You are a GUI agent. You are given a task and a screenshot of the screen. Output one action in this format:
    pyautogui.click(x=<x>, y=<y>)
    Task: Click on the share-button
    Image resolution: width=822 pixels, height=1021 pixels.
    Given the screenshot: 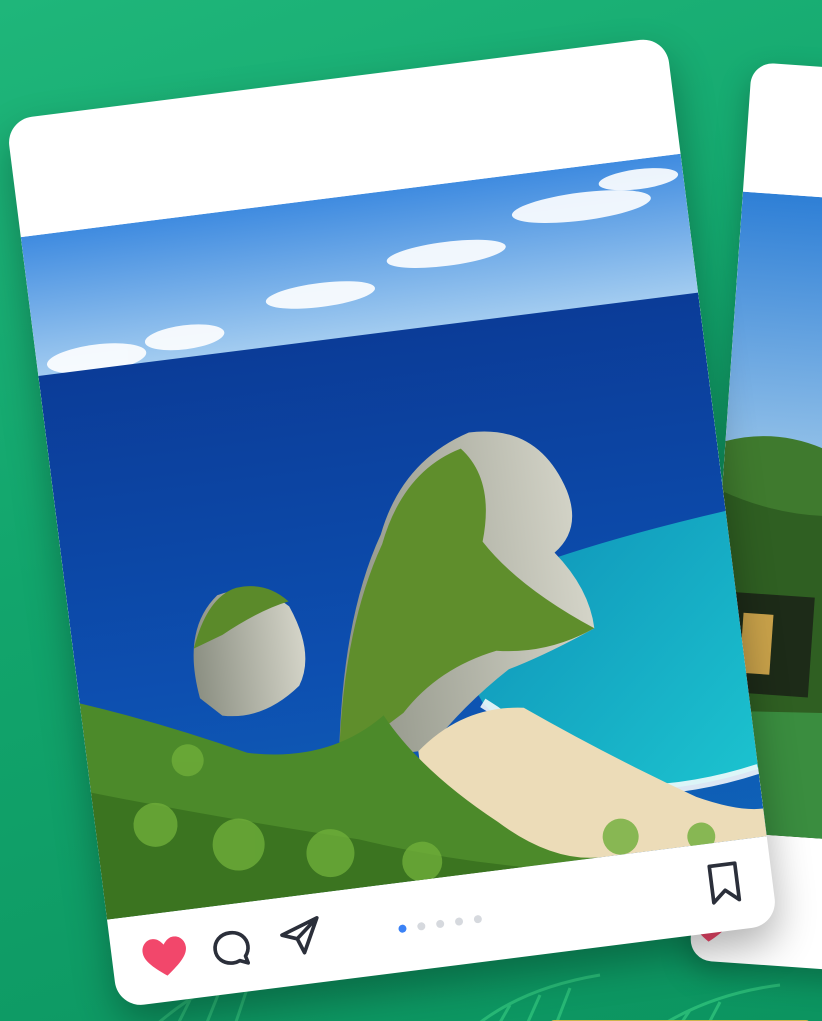 What is the action you would take?
    pyautogui.click(x=301, y=937)
    